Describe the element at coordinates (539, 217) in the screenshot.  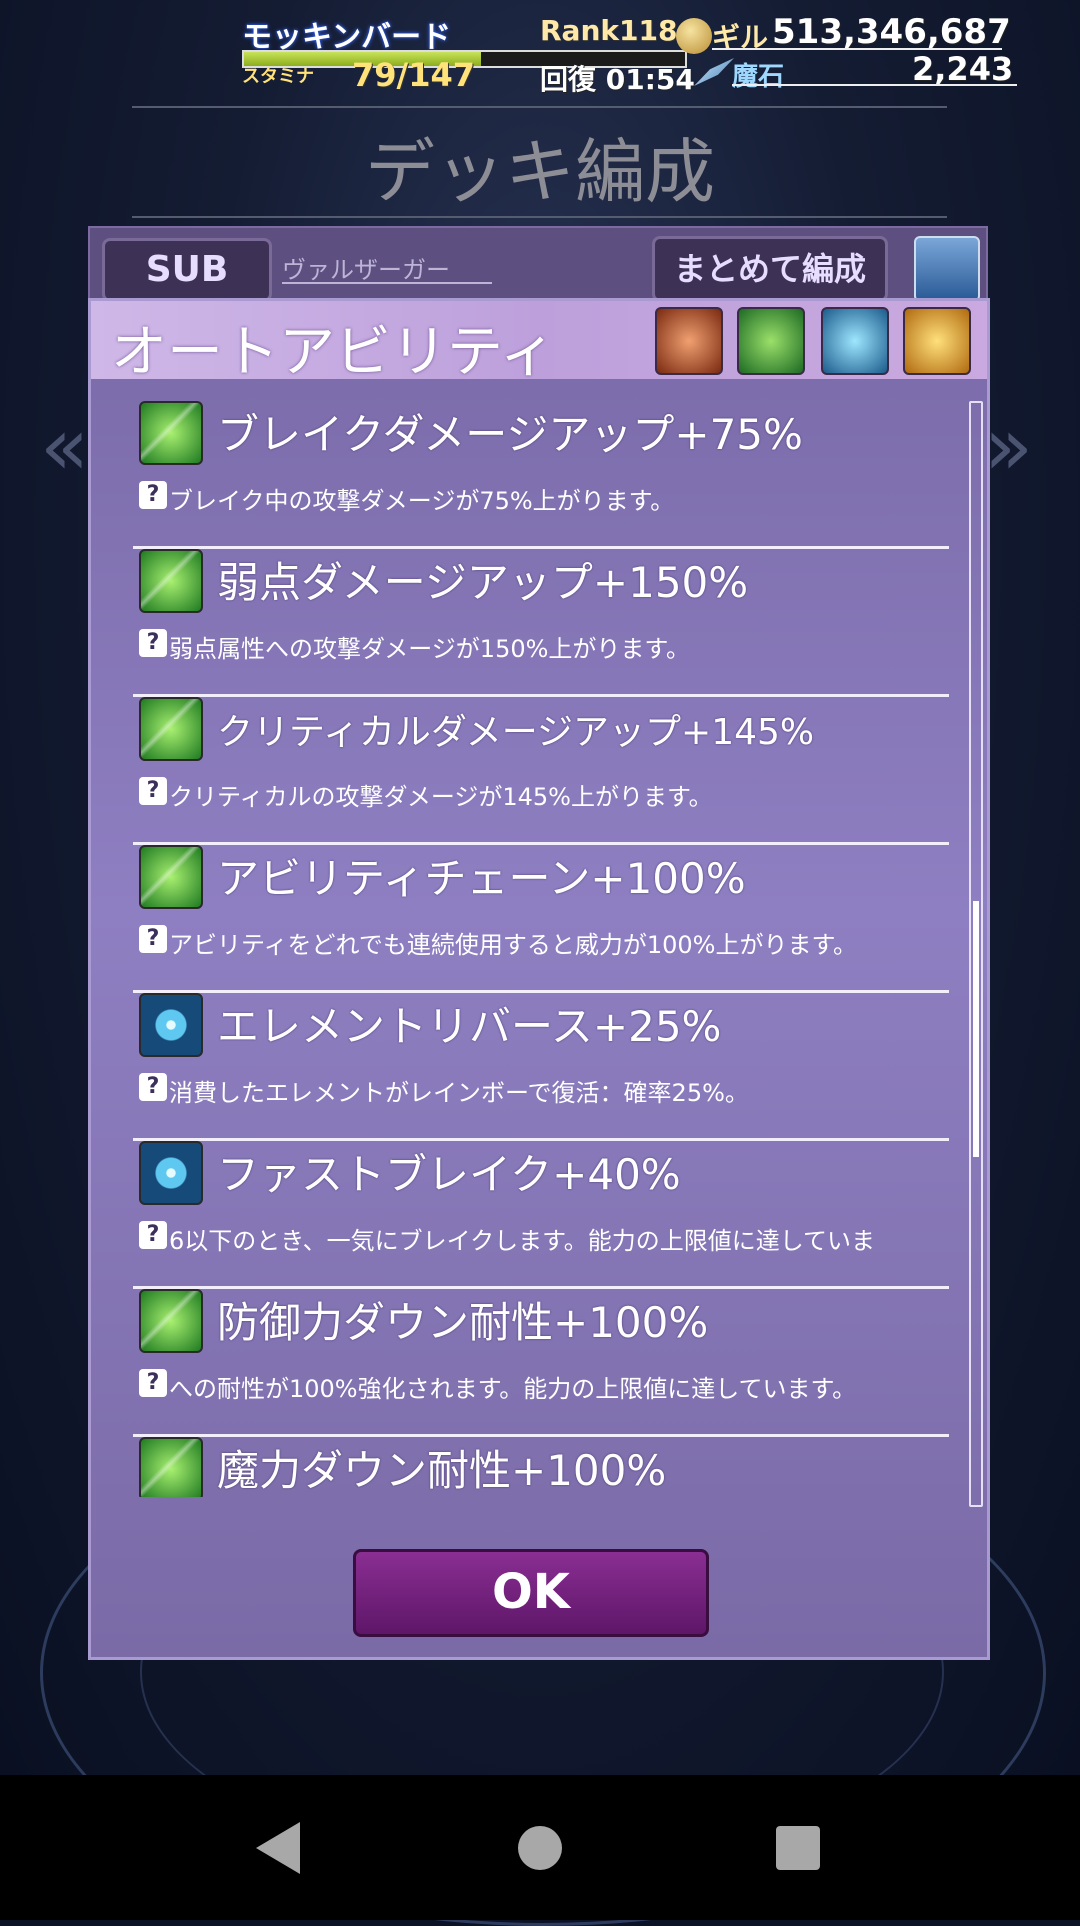
I see `title-rule-bottom` at that location.